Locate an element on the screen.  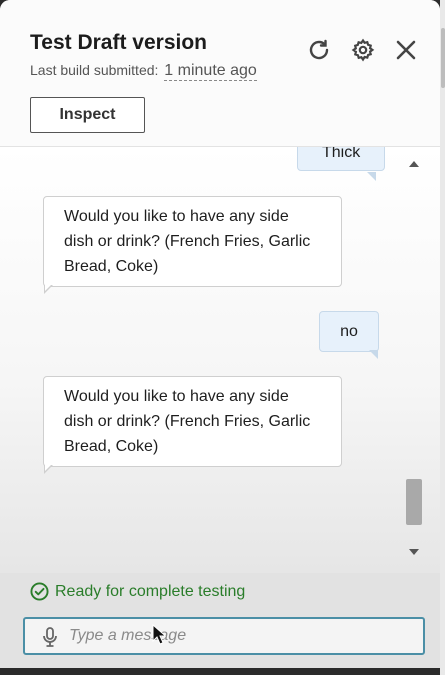
message-input-box is located at coordinates (224, 636).